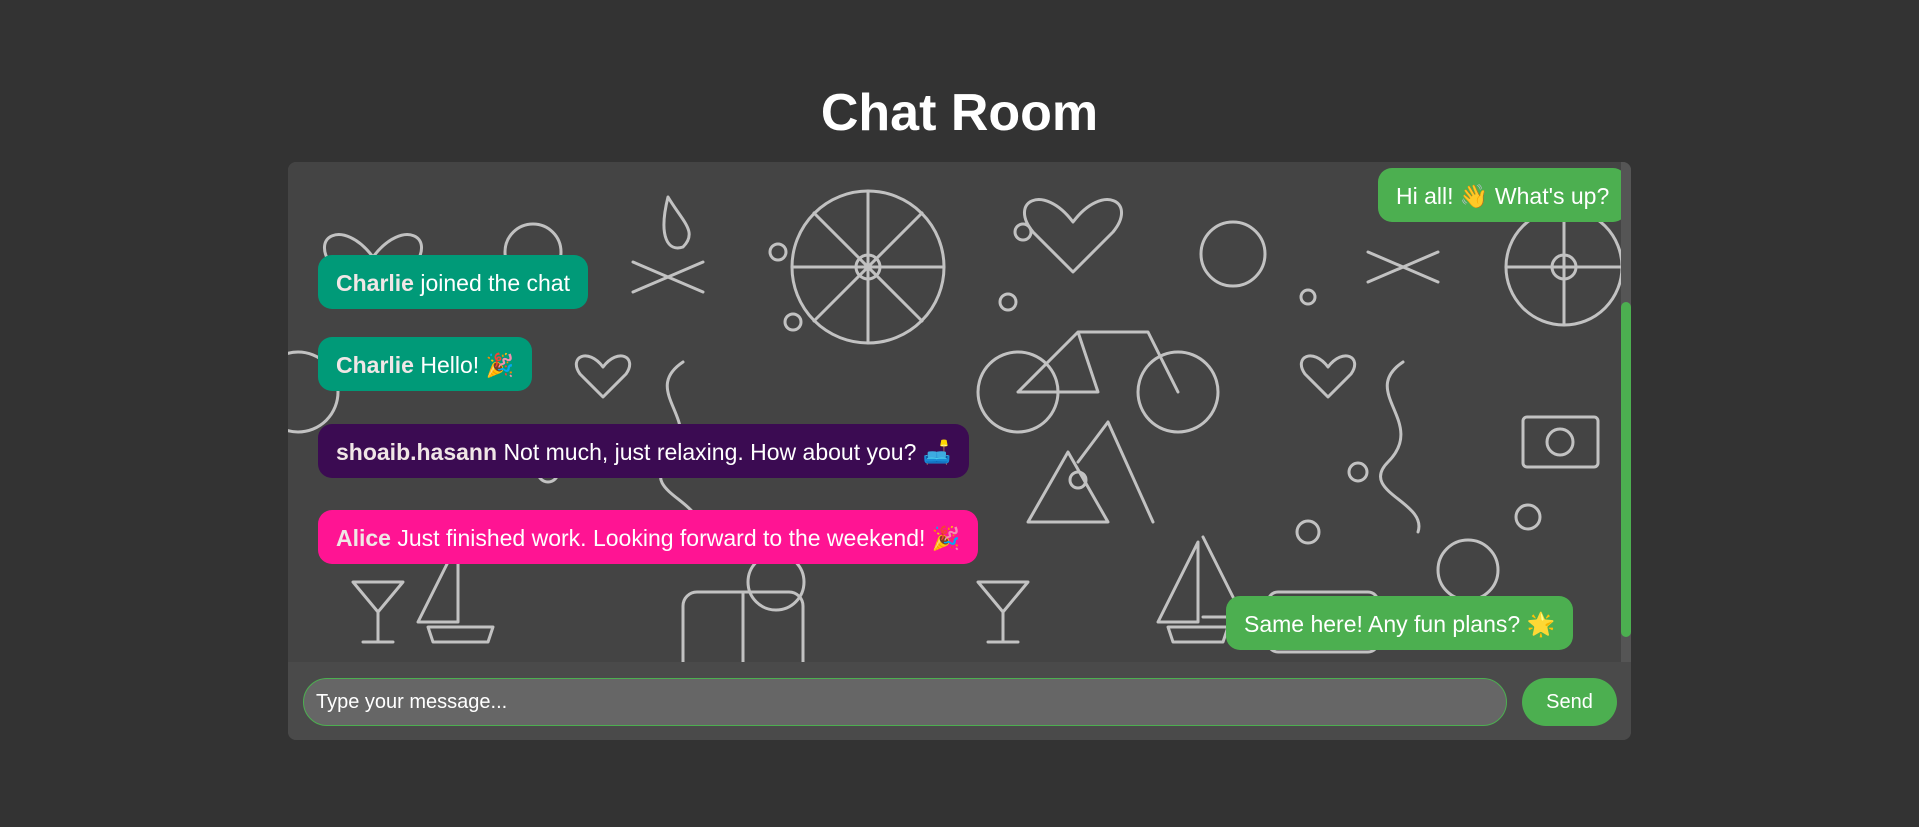 This screenshot has width=1919, height=827. I want to click on message-bubble: Charlie Hello! 🎉, so click(425, 364).